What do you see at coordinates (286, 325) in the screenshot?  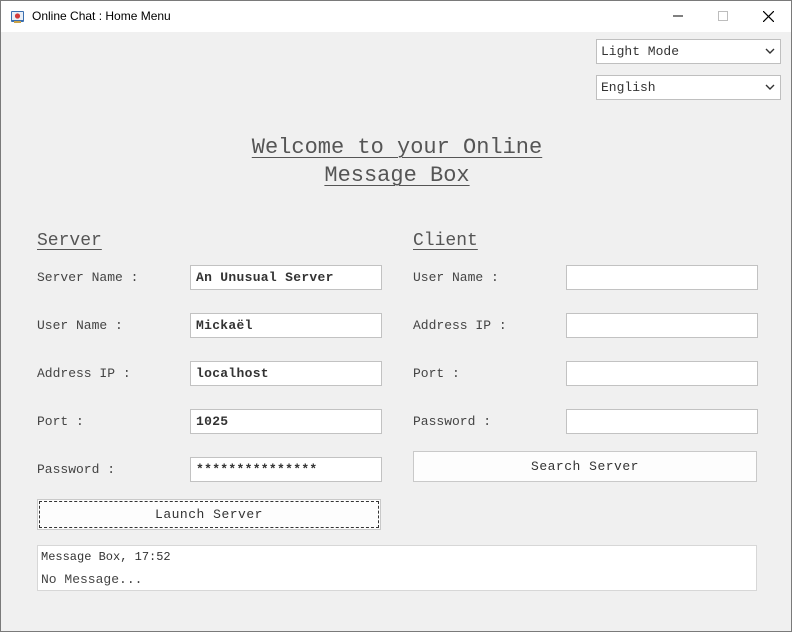 I see `server-user-name-field: Mickaël` at bounding box center [286, 325].